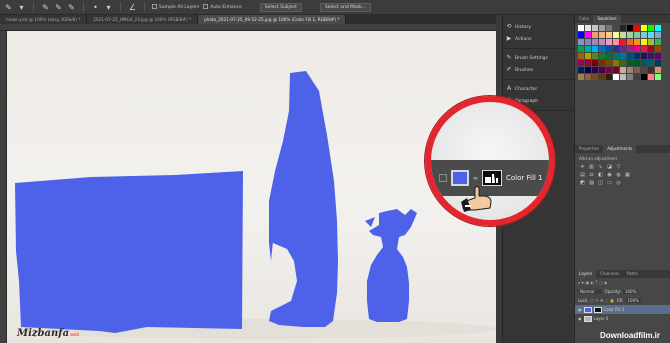 This screenshot has width=670, height=343. What do you see at coordinates (21, 7) in the screenshot?
I see `tool-preset-chevron-icon: ▾` at bounding box center [21, 7].